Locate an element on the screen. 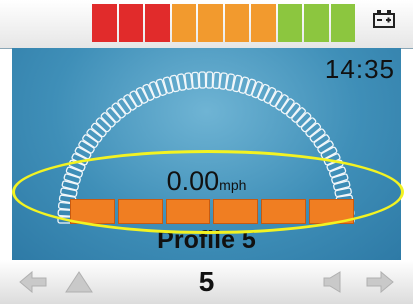 This screenshot has width=413, height=304. battery-icon is located at coordinates (384, 19).